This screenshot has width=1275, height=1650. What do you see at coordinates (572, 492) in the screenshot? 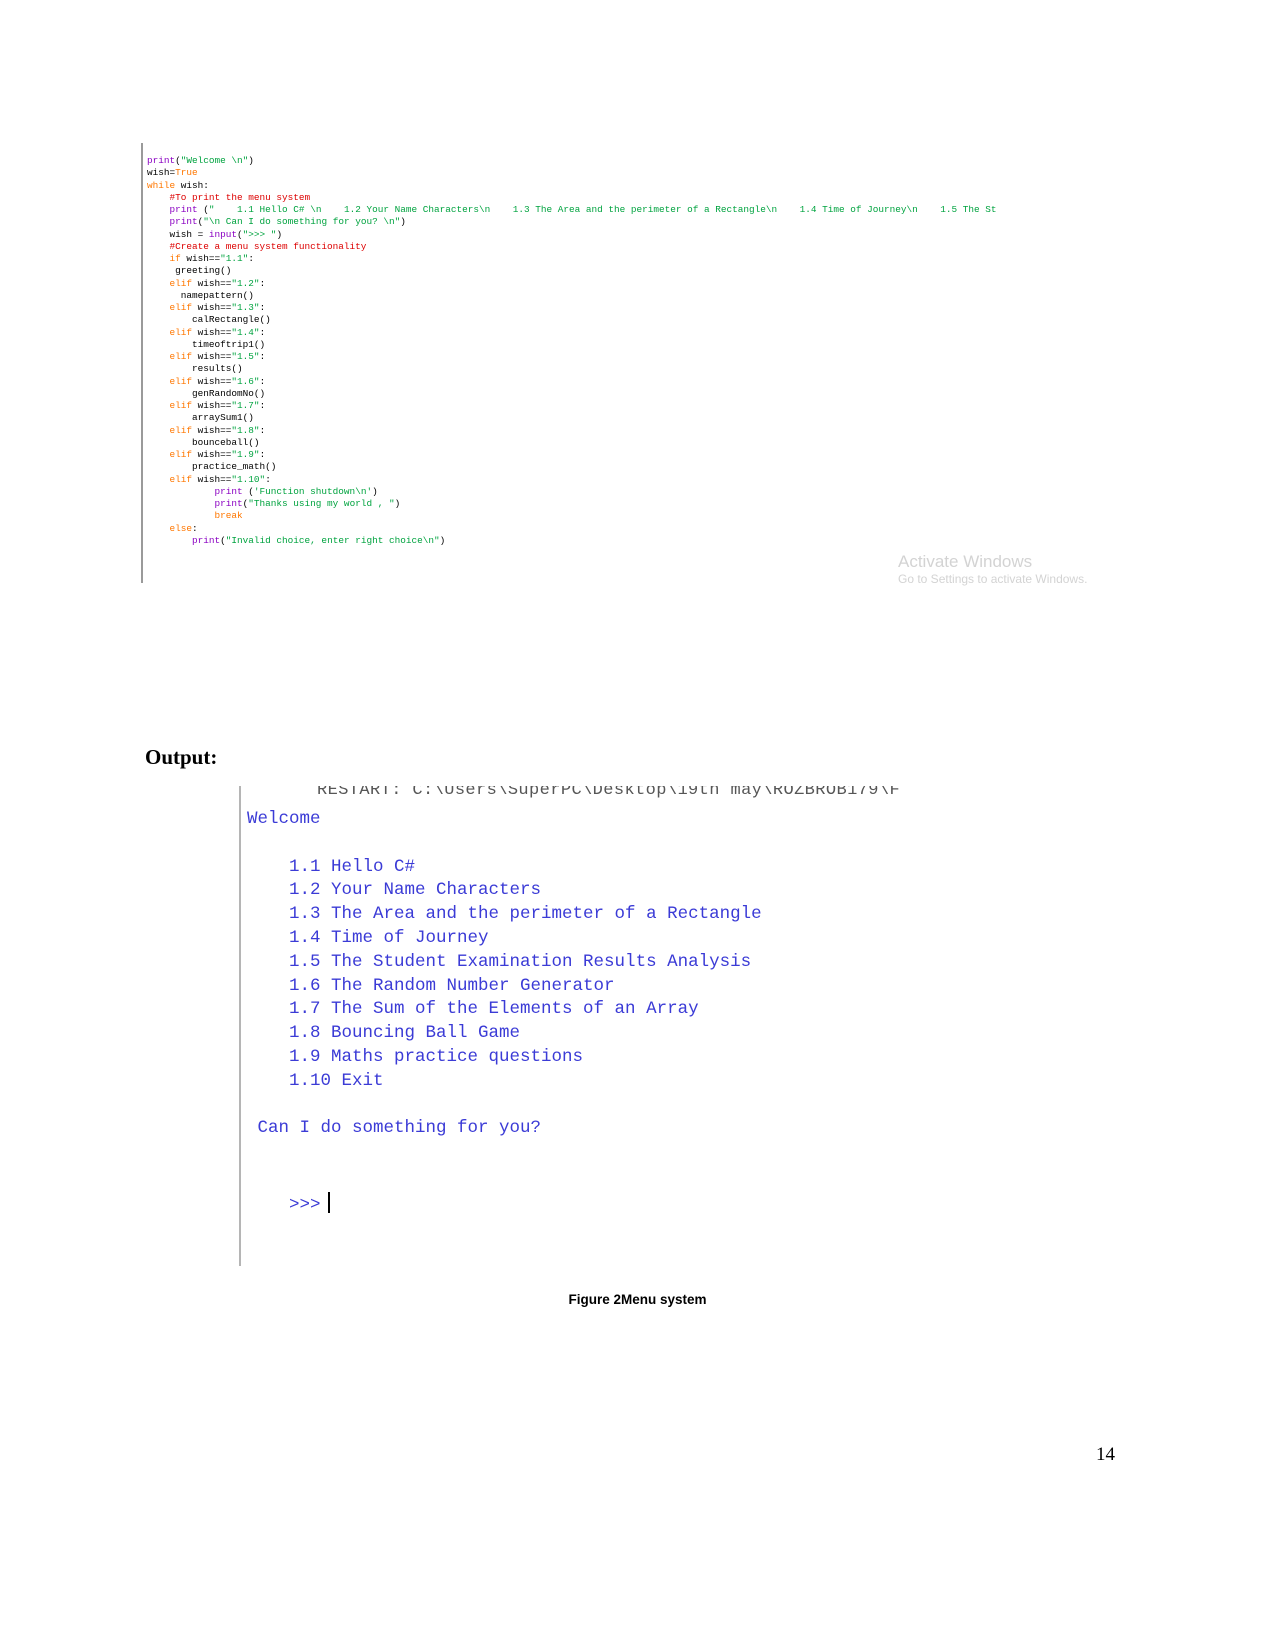
I see `code-line: print ('Function shutdown\n')` at bounding box center [572, 492].